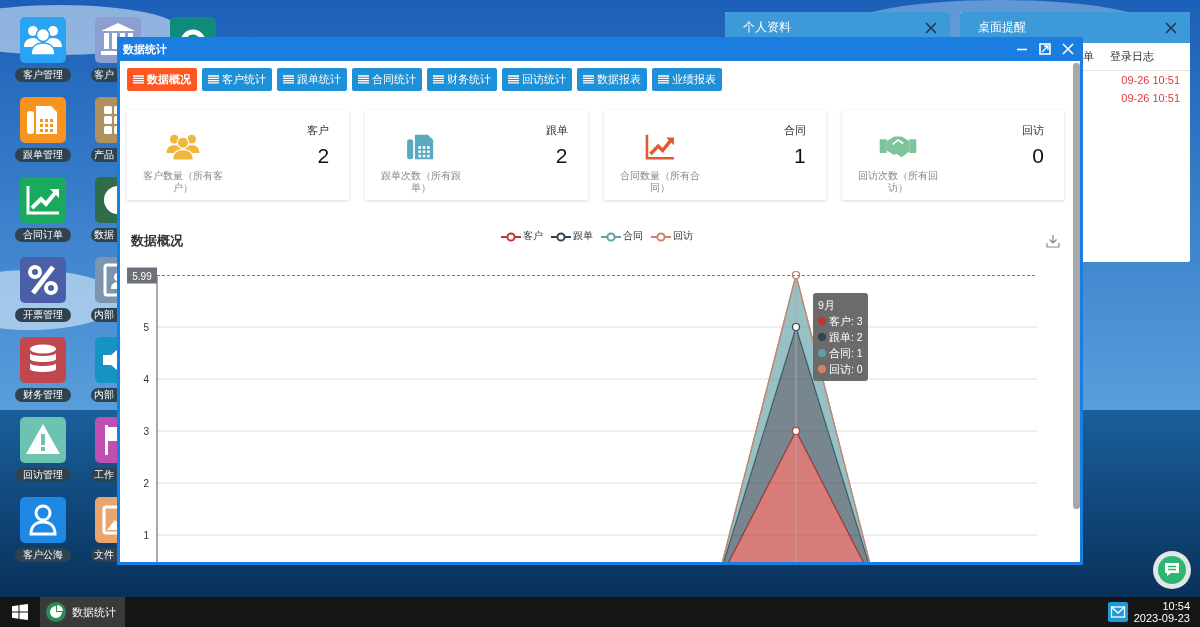 This screenshot has width=1200, height=627. I want to click on percent-icon, so click(42, 280).